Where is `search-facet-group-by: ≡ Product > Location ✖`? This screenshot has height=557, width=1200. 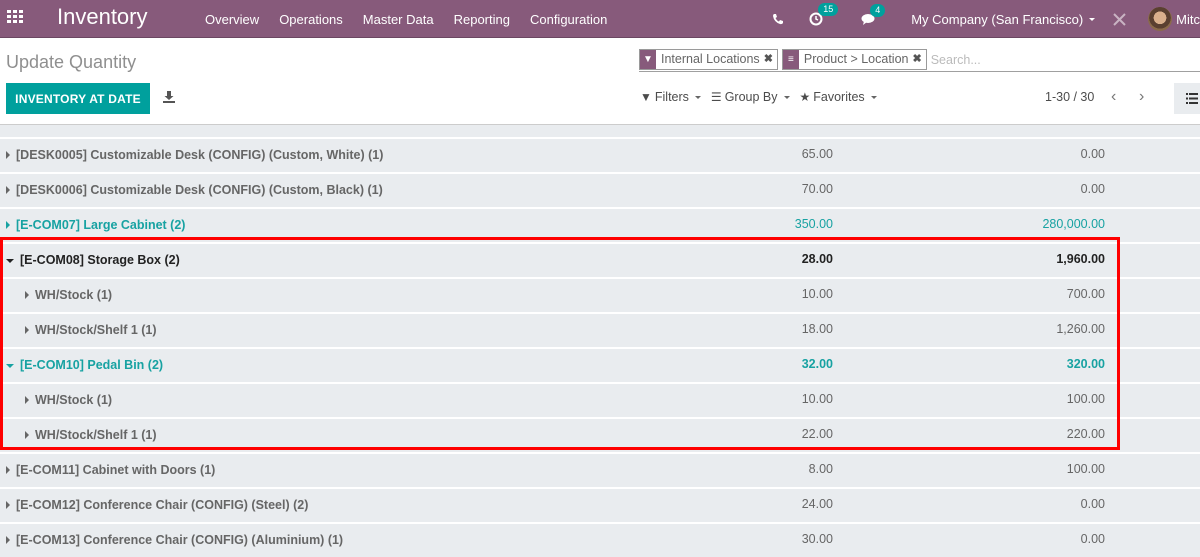
search-facet-group-by: ≡ Product > Location ✖ is located at coordinates (854, 59).